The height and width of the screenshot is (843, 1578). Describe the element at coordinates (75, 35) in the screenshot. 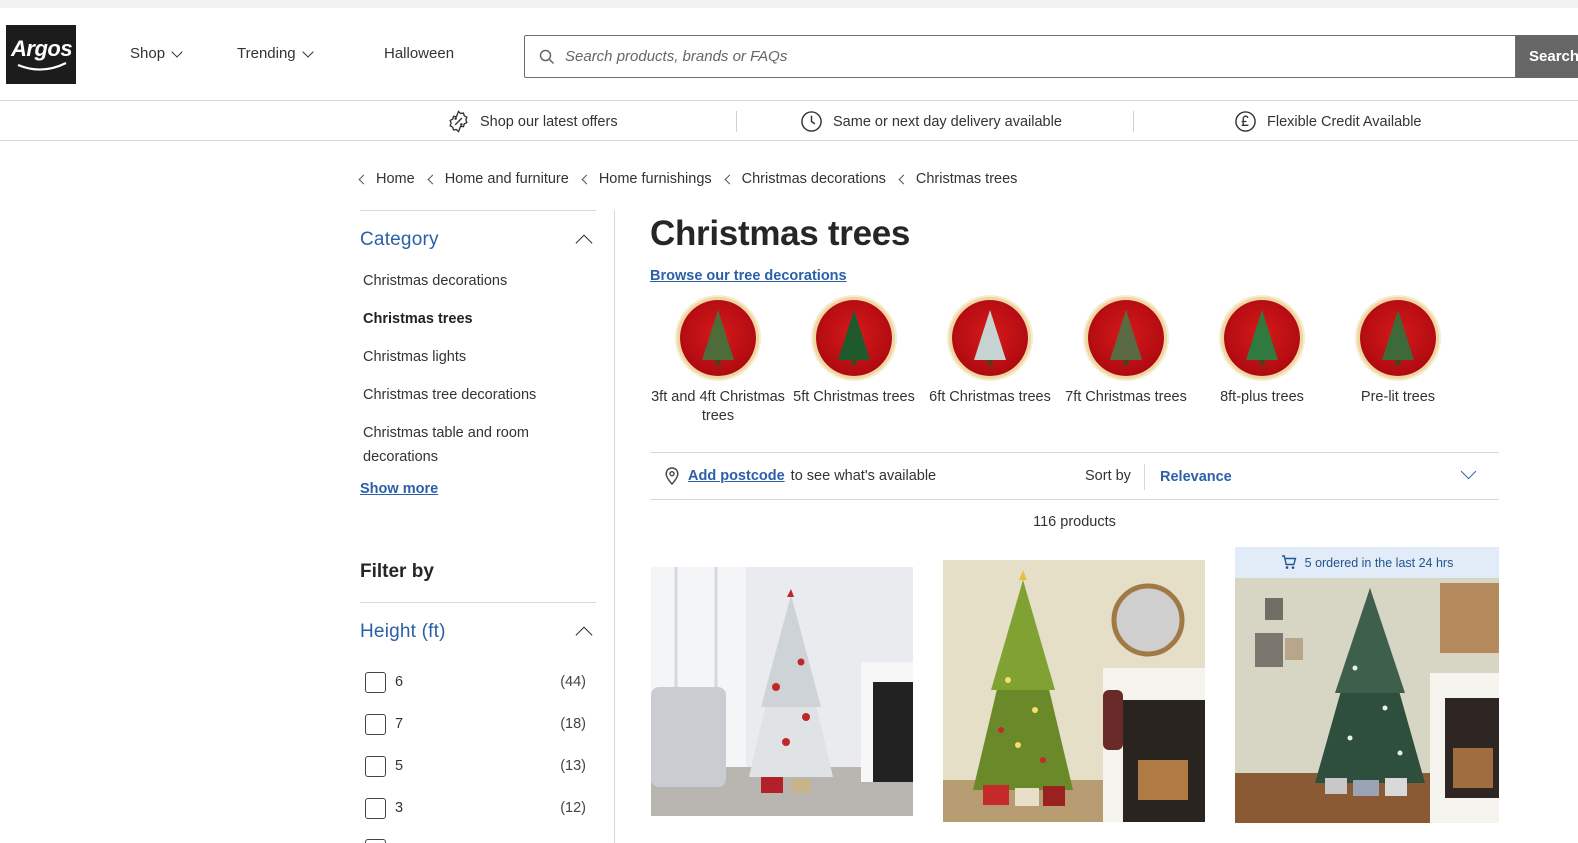

I see `logo-stripe-green` at that location.